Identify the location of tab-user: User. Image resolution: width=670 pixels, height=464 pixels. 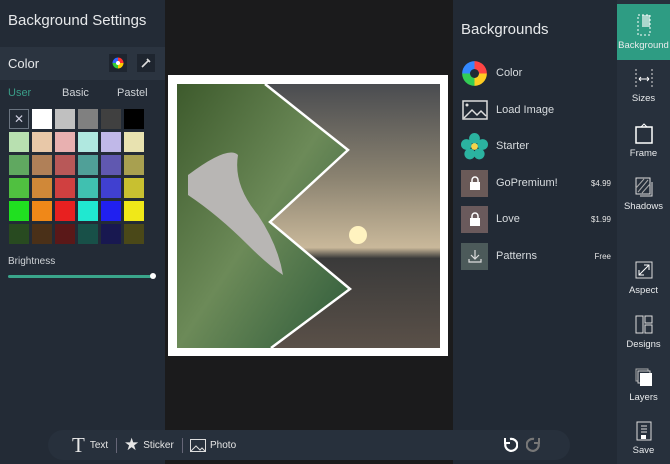
(19, 93).